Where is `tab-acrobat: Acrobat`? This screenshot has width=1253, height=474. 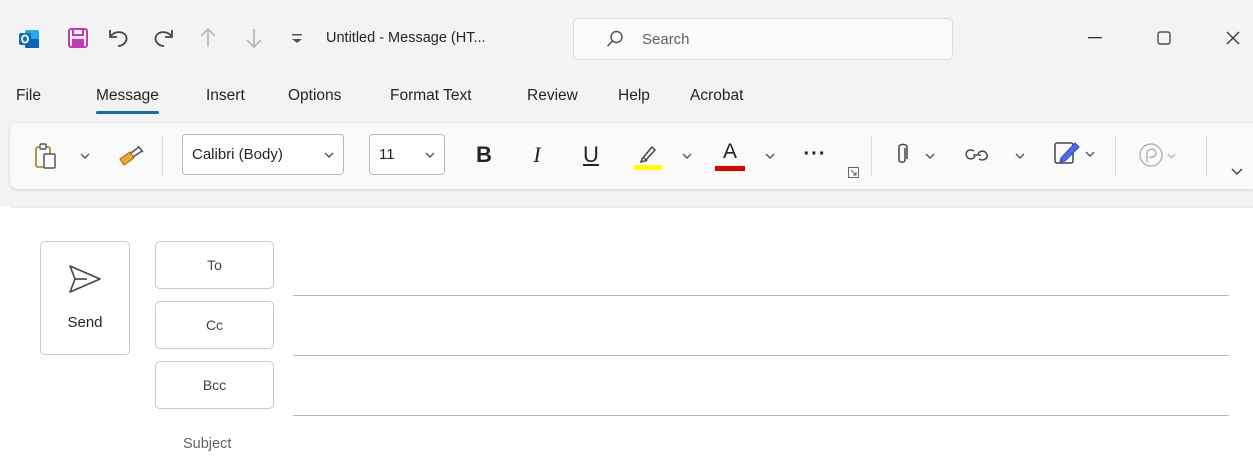
tab-acrobat: Acrobat is located at coordinates (716, 96).